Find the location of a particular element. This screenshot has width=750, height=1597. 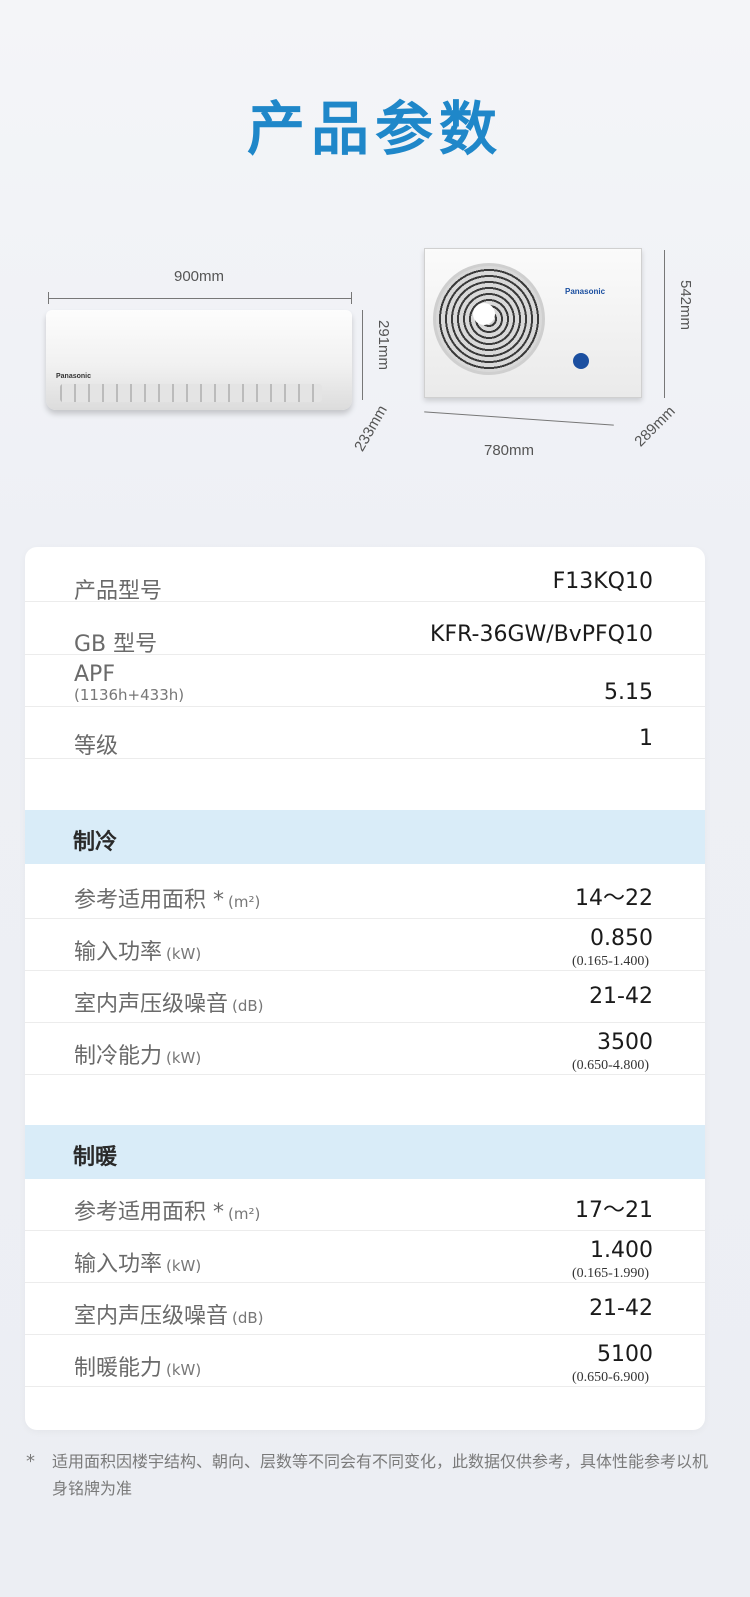

spec-row-grade: 等级 1 is located at coordinates (365, 747).